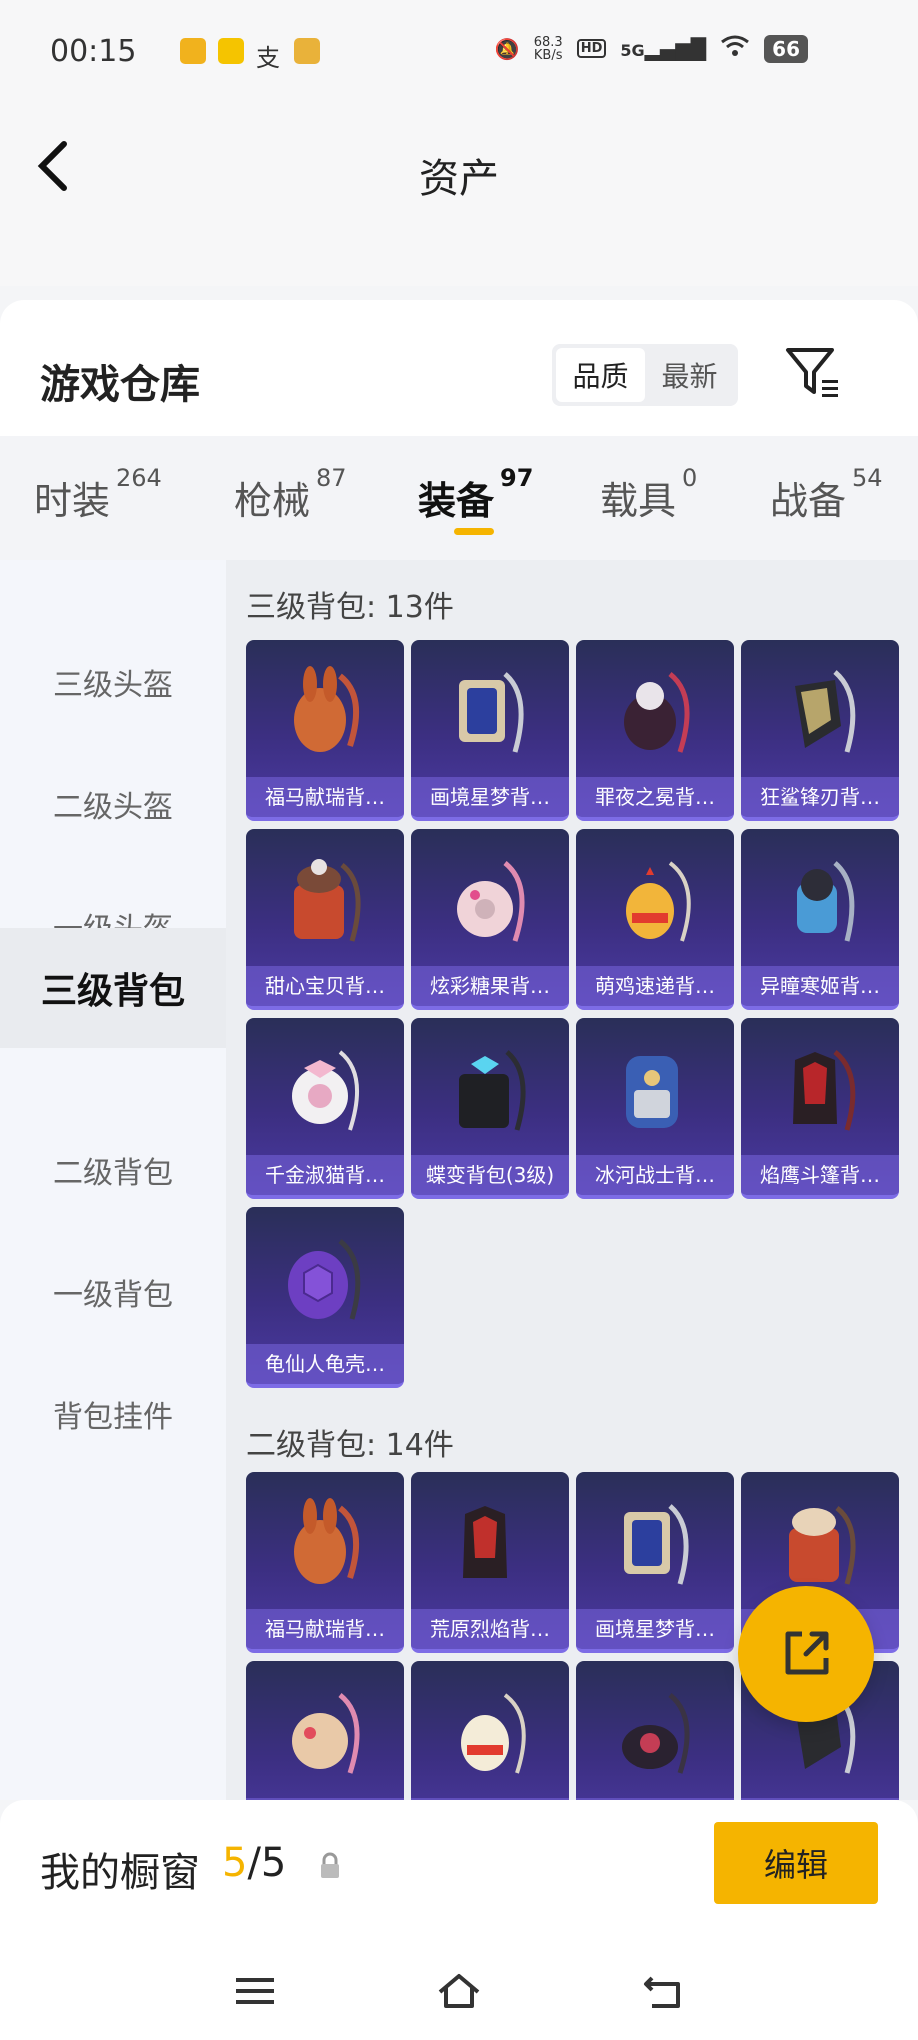 The width and height of the screenshot is (918, 2040). I want to click on page-title: 资产, so click(459, 179).